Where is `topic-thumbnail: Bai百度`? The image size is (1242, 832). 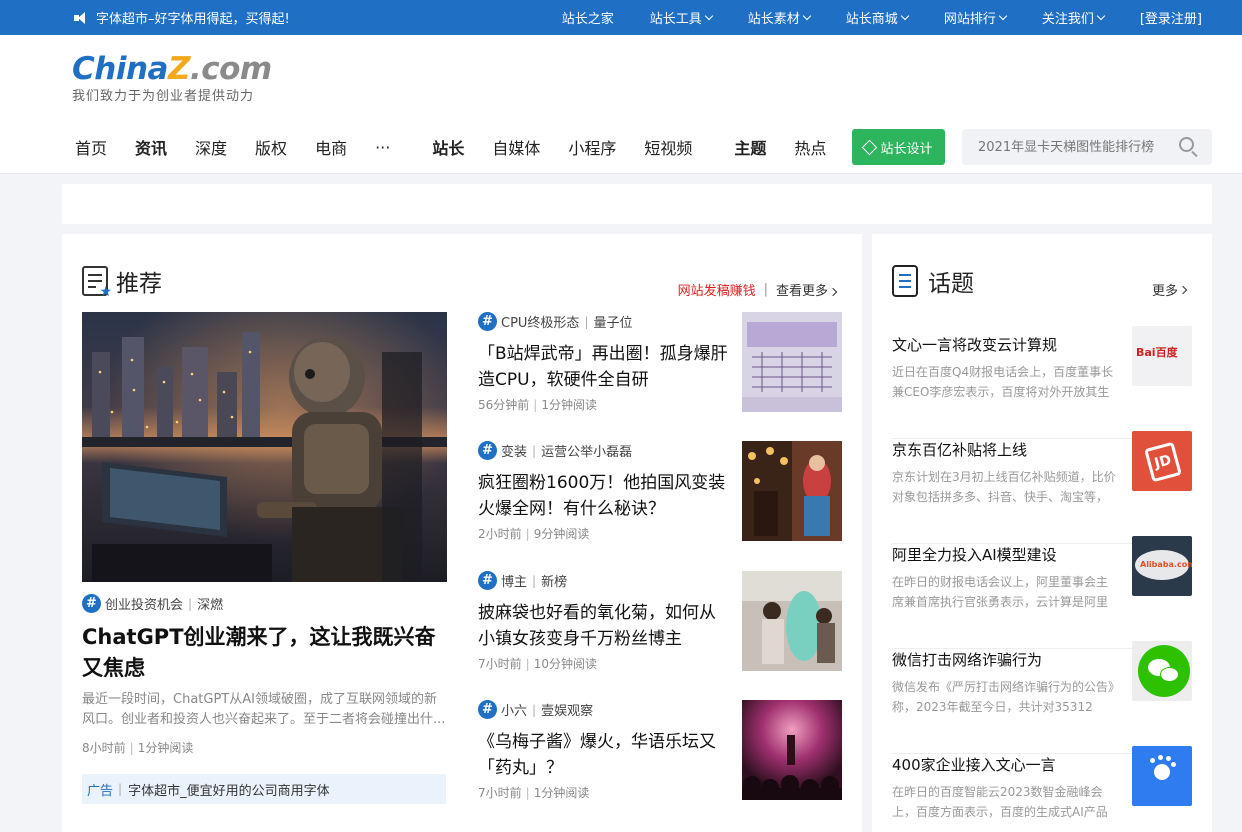 topic-thumbnail: Bai百度 is located at coordinates (1162, 356).